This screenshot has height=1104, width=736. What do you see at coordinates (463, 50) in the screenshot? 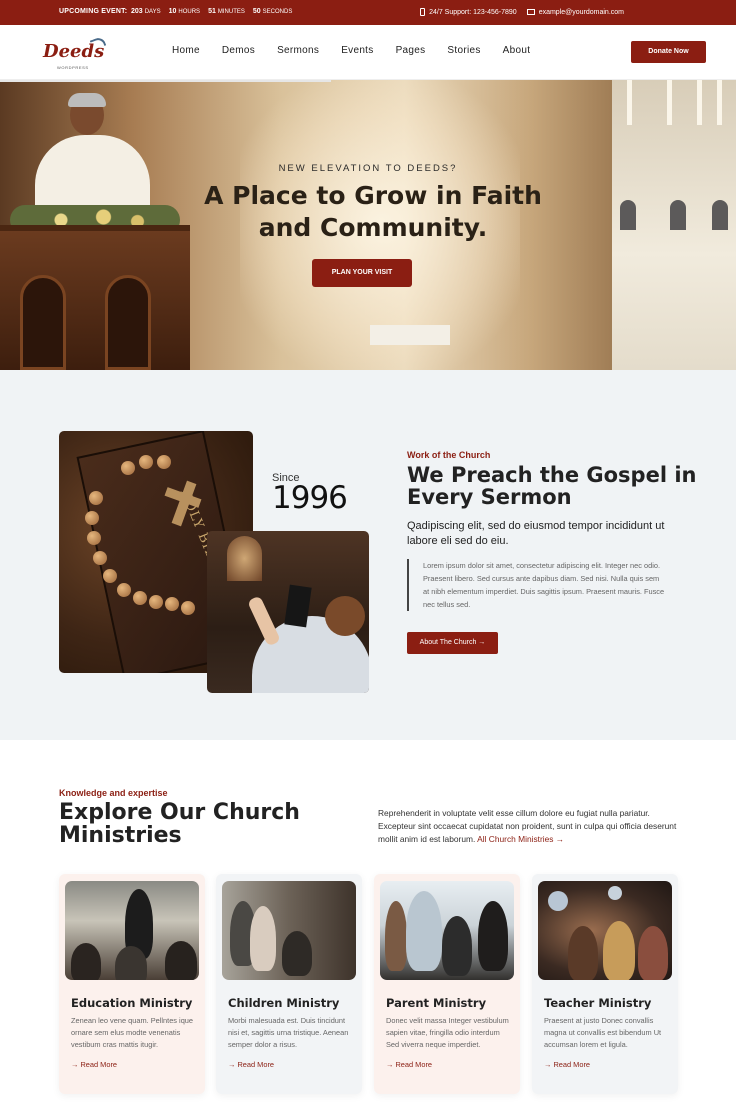
I see `menu-item-stories: Stories` at bounding box center [463, 50].